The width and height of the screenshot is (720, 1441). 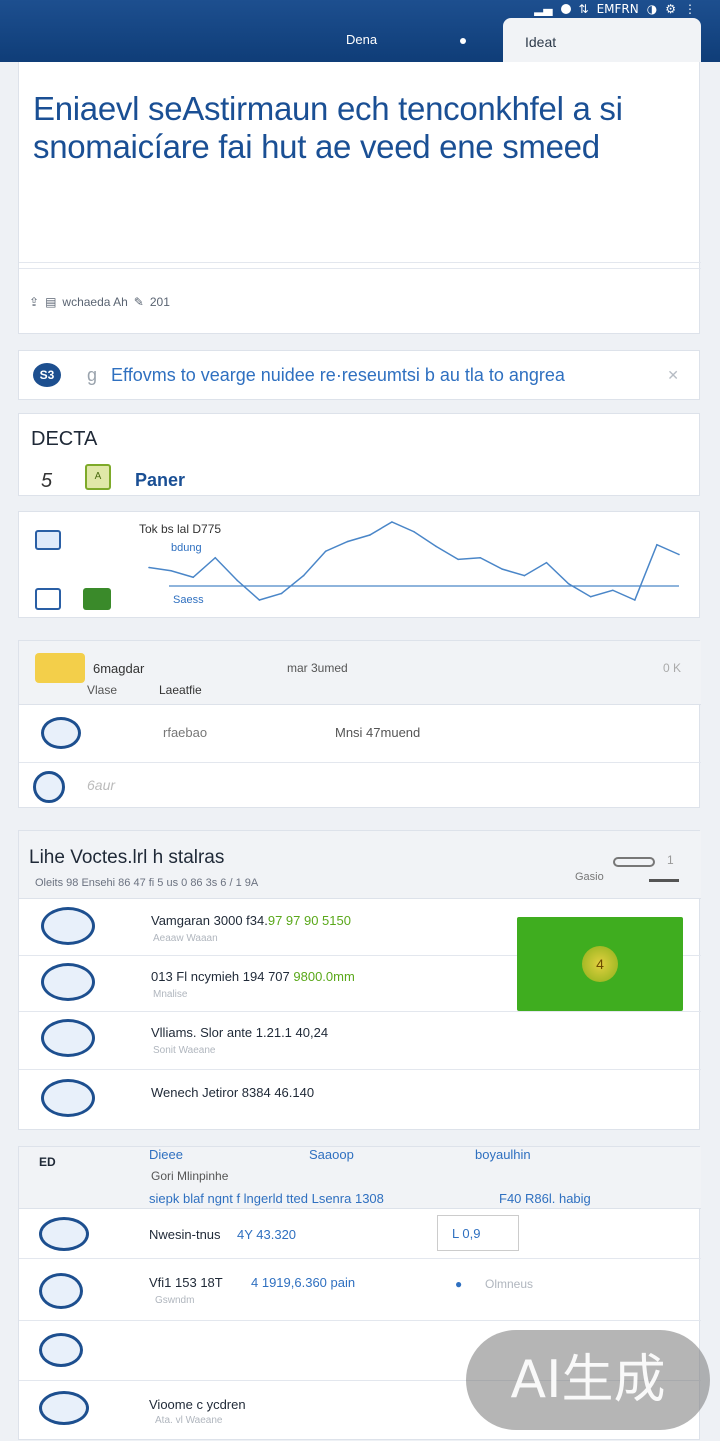 What do you see at coordinates (102, 690) in the screenshot?
I see `filter-view: Vlase` at bounding box center [102, 690].